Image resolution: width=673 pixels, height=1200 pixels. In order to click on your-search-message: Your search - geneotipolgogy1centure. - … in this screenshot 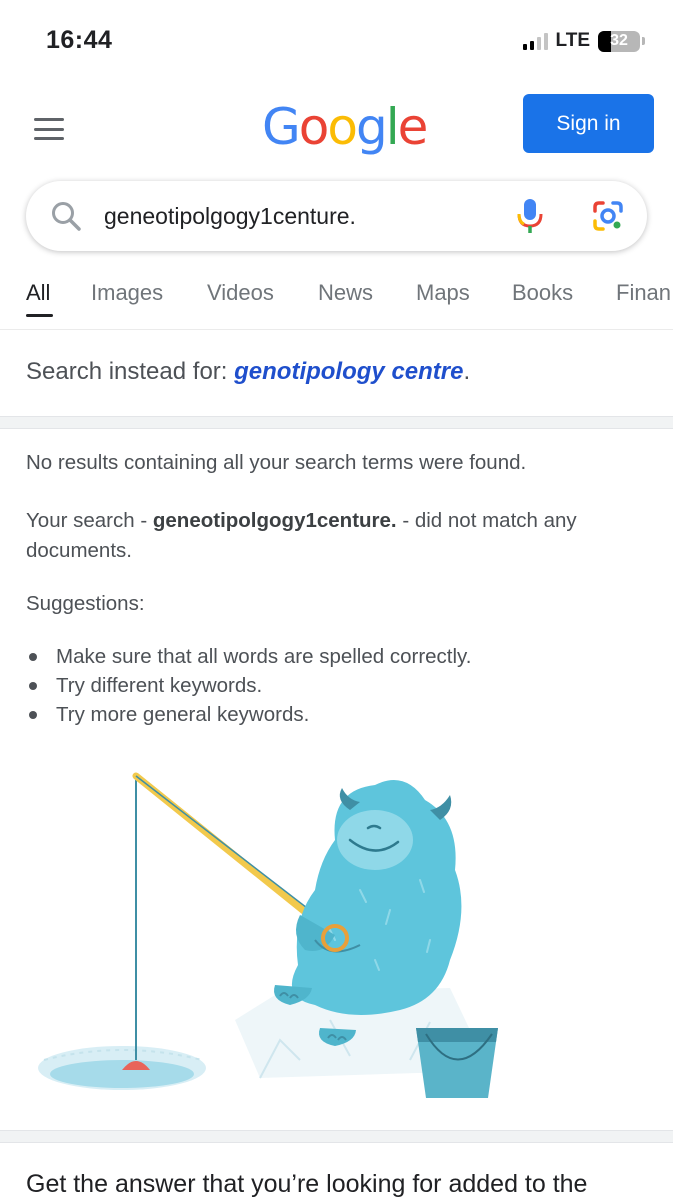, I will do `click(341, 536)`.